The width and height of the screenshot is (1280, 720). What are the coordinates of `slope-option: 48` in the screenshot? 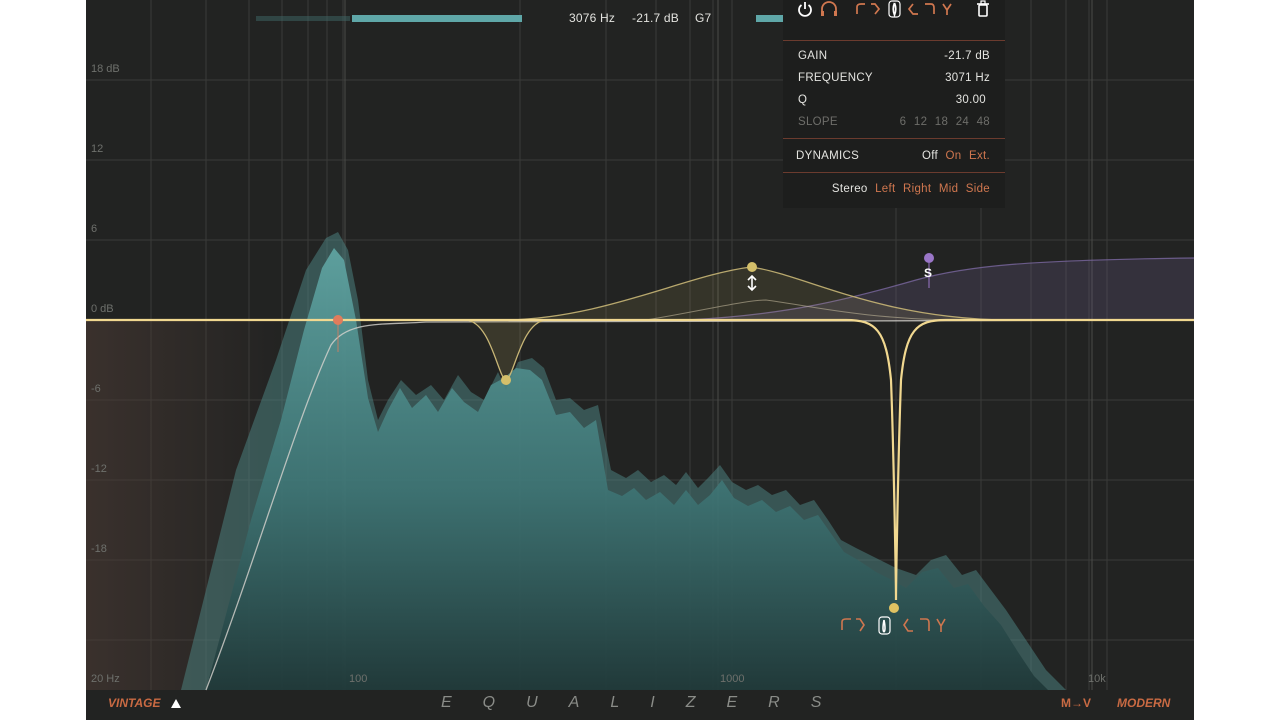 It's located at (983, 122).